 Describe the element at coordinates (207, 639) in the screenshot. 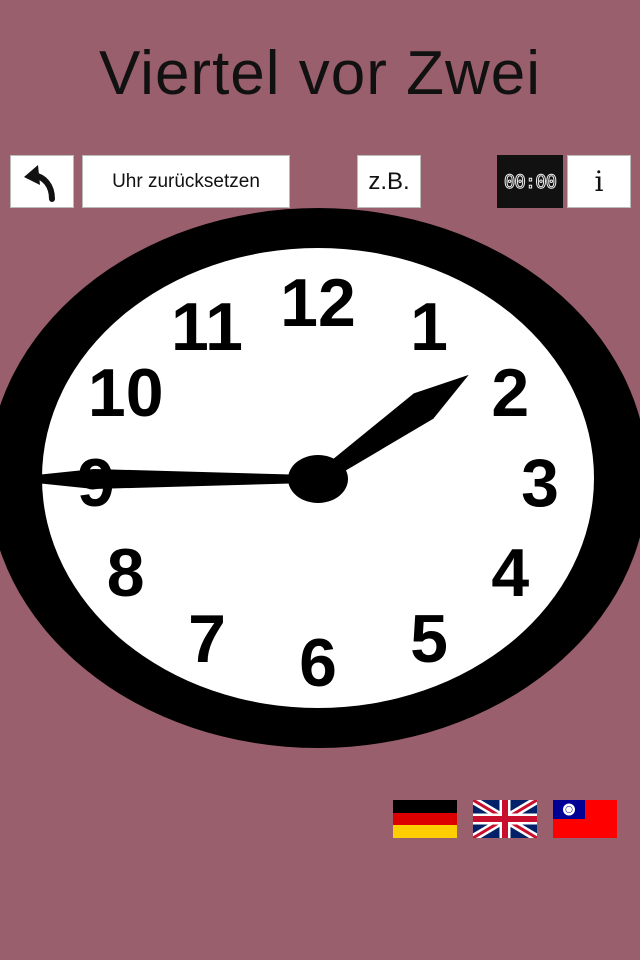

I see `clock-numeral: 7` at that location.